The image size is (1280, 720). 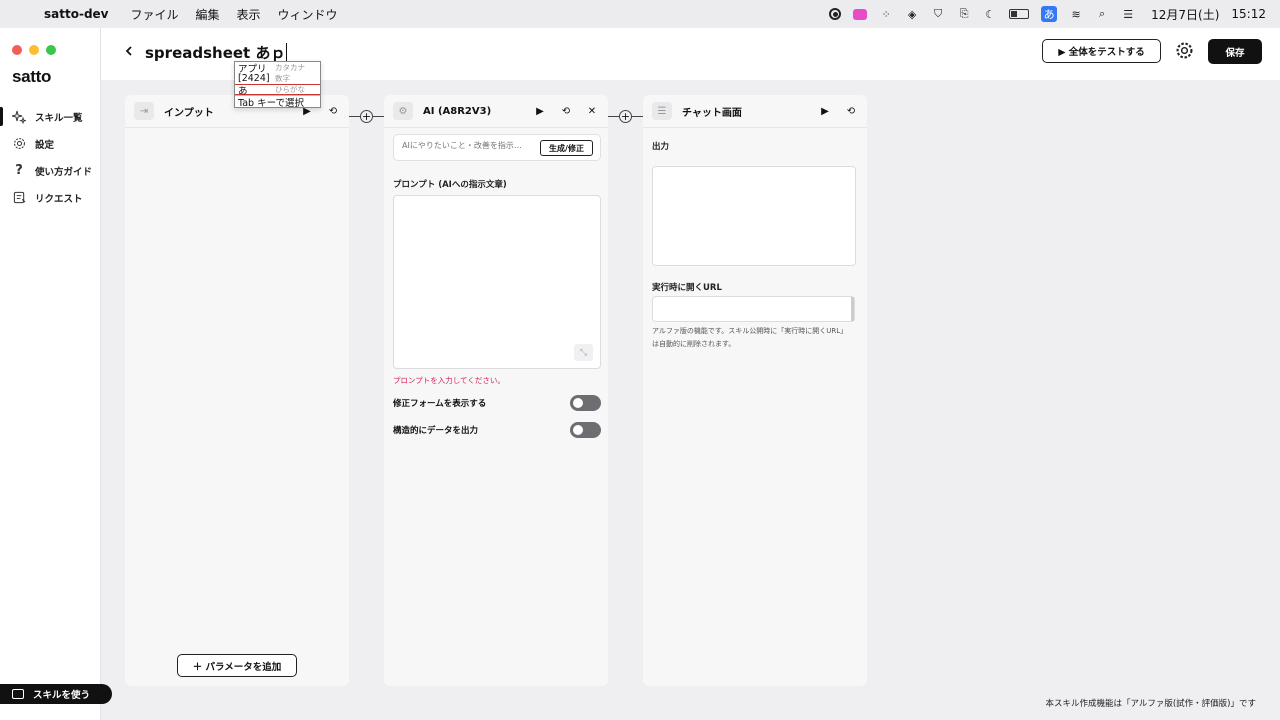 I want to click on battery-icon, so click(x=1019, y=14).